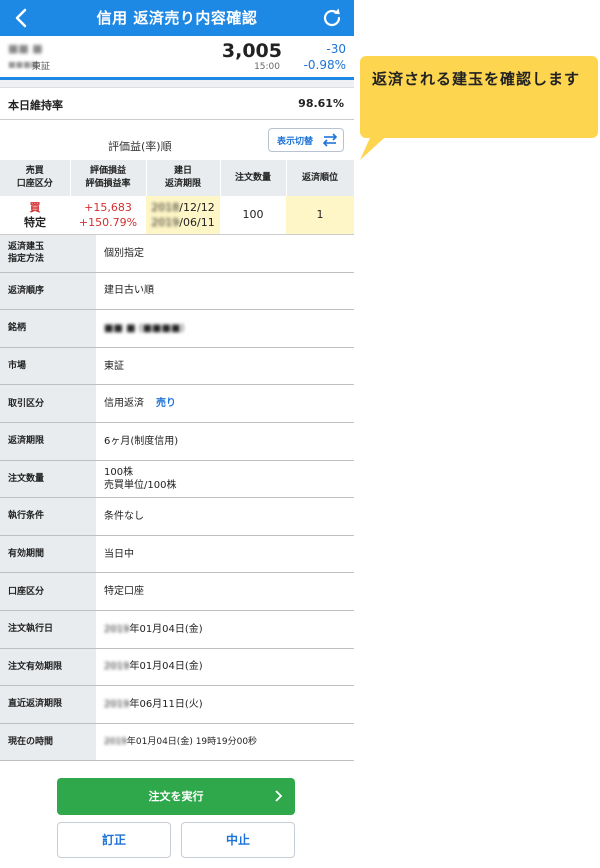  What do you see at coordinates (48, 403) in the screenshot?
I see `detail-label: 取引区分` at bounding box center [48, 403].